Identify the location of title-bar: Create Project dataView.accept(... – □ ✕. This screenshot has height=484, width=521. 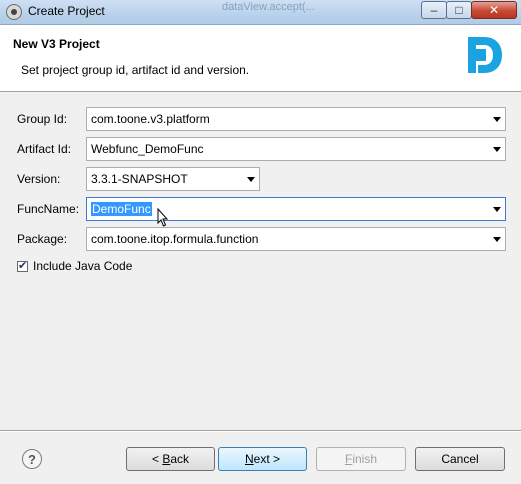
(260, 12).